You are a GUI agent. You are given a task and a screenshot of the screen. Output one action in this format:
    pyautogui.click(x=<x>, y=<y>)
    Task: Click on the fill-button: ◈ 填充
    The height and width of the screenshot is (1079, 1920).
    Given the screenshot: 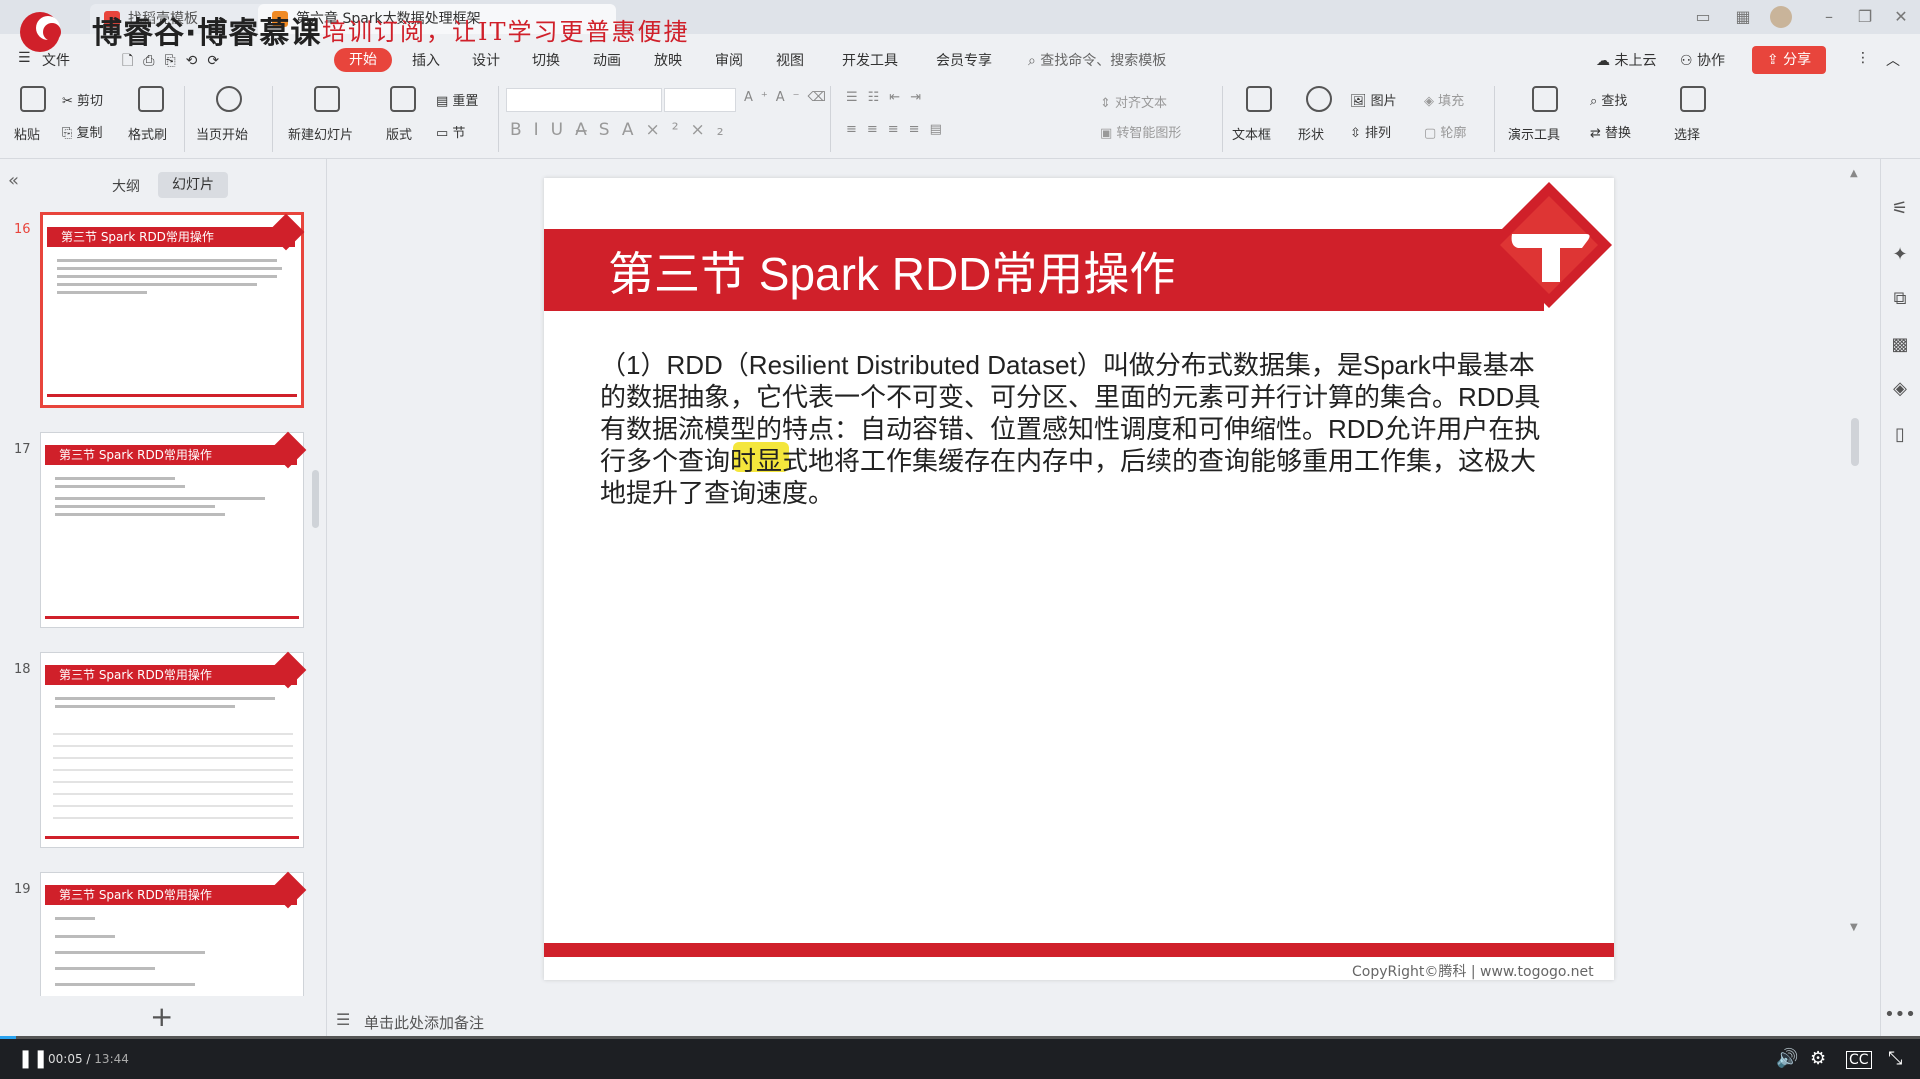 What is the action you would take?
    pyautogui.click(x=1444, y=99)
    